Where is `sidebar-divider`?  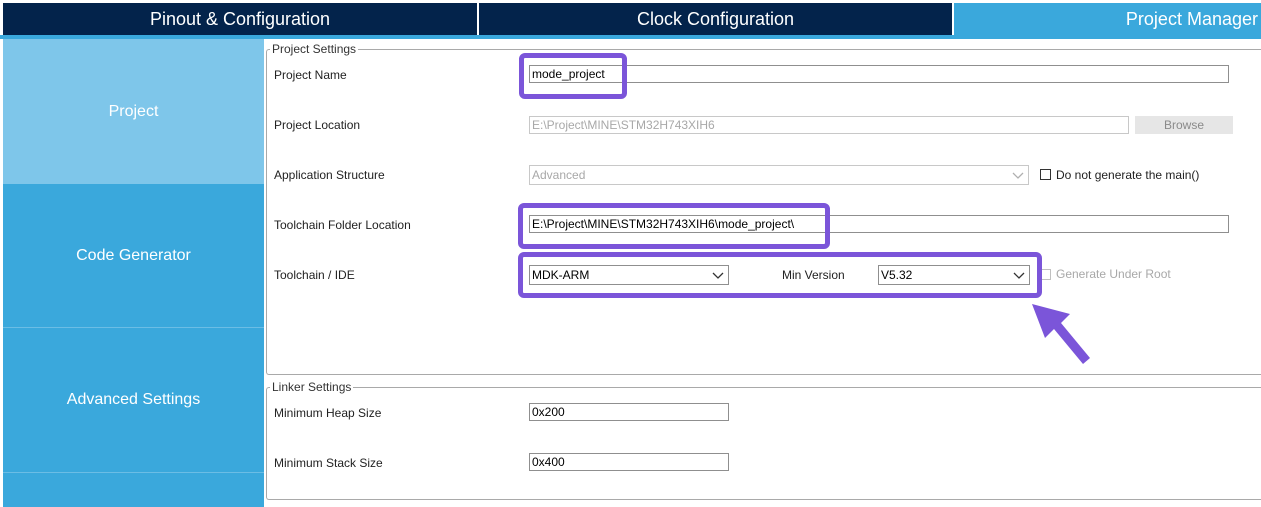 sidebar-divider is located at coordinates (133, 472).